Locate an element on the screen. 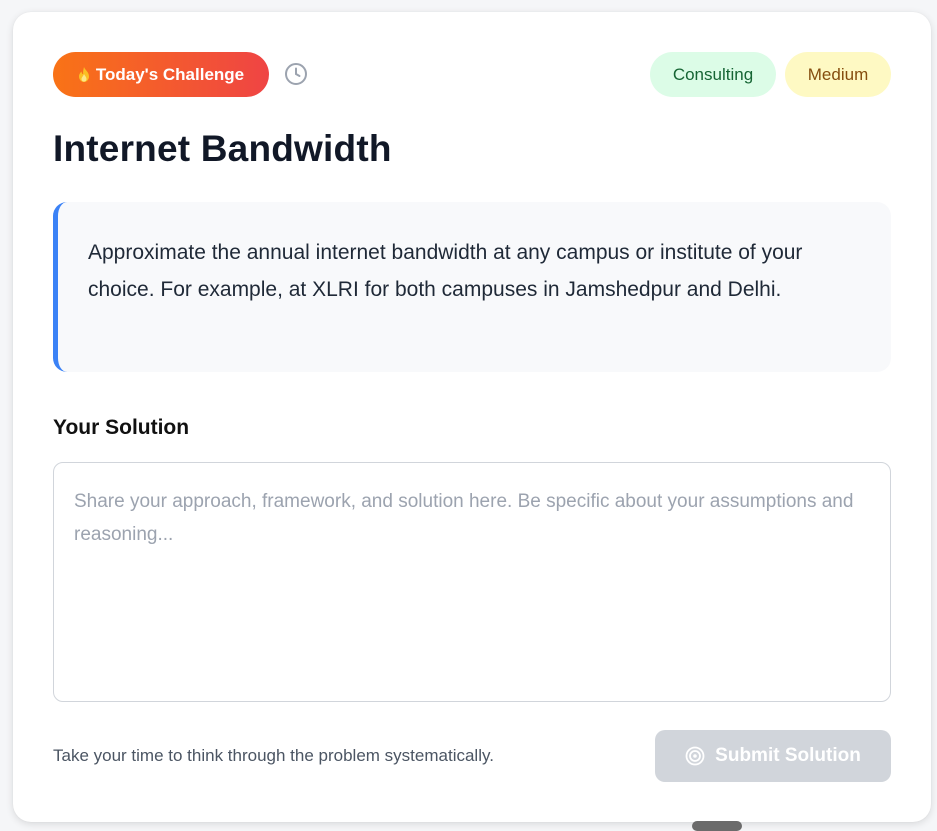  target-icon is located at coordinates (695, 756).